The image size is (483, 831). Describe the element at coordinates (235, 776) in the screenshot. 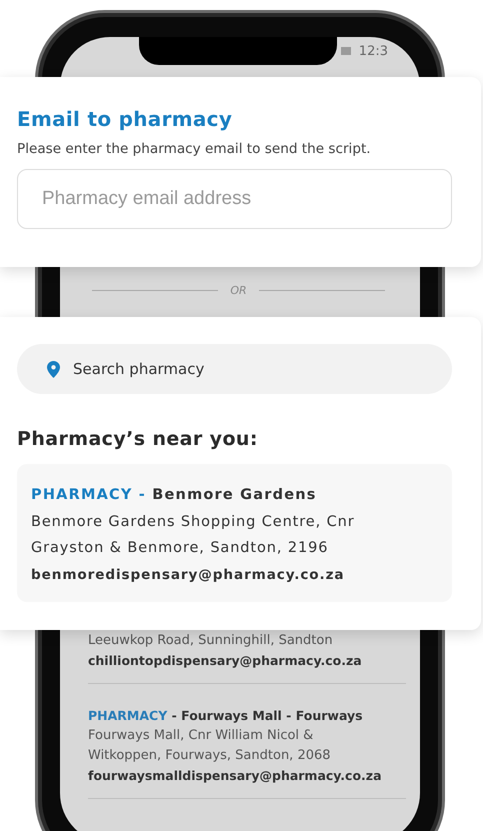

I see `pharmacy-email: fourwaysmalldispensary@pharmacy.co.za` at that location.